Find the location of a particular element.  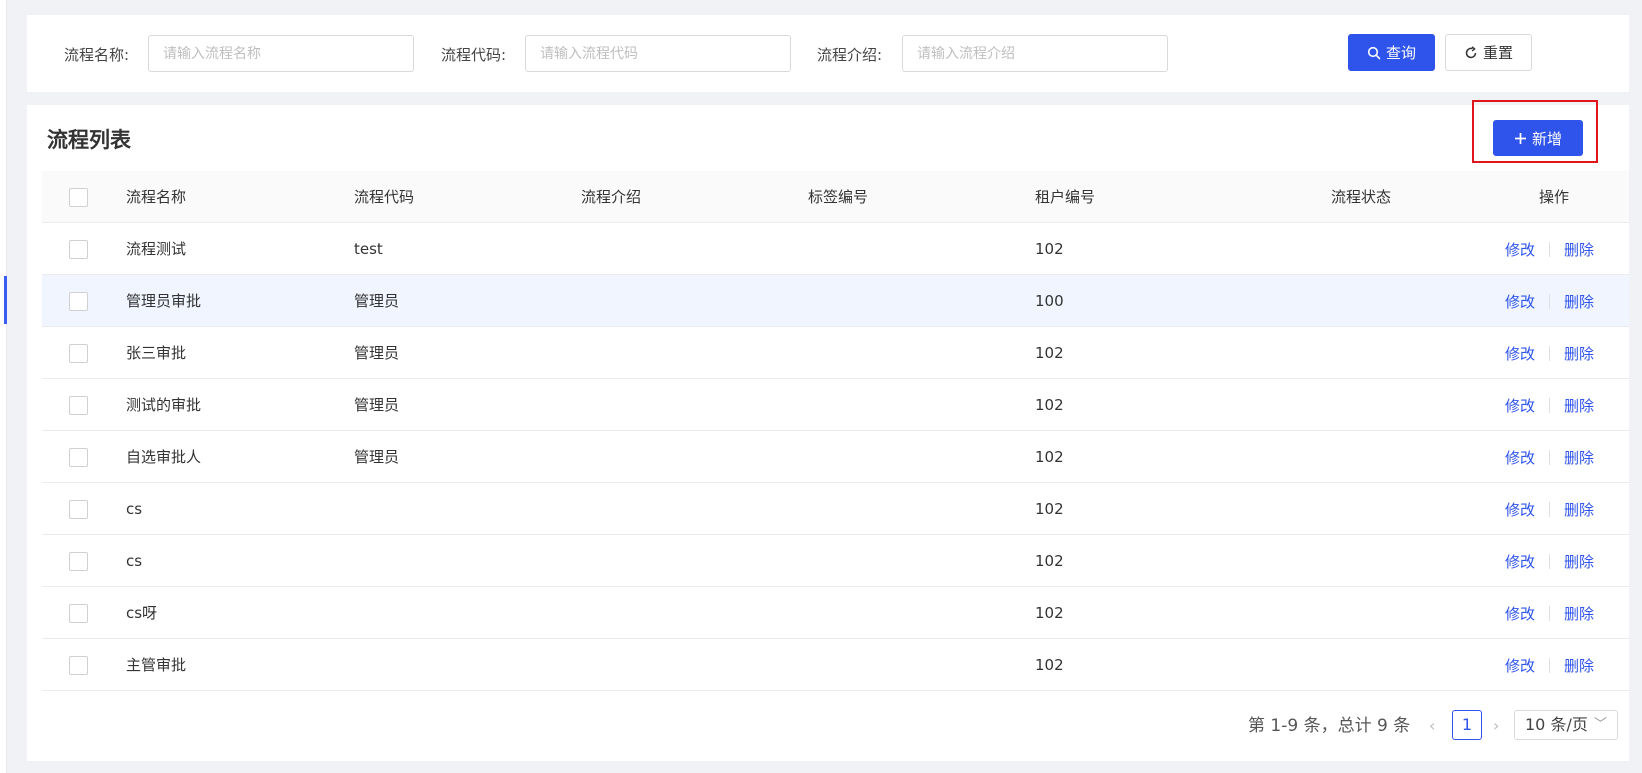

cell-name: 测试的审批 is located at coordinates (164, 405).